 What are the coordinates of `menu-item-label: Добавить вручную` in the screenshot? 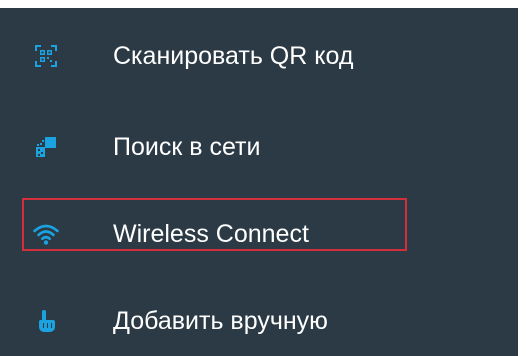 It's located at (220, 321).